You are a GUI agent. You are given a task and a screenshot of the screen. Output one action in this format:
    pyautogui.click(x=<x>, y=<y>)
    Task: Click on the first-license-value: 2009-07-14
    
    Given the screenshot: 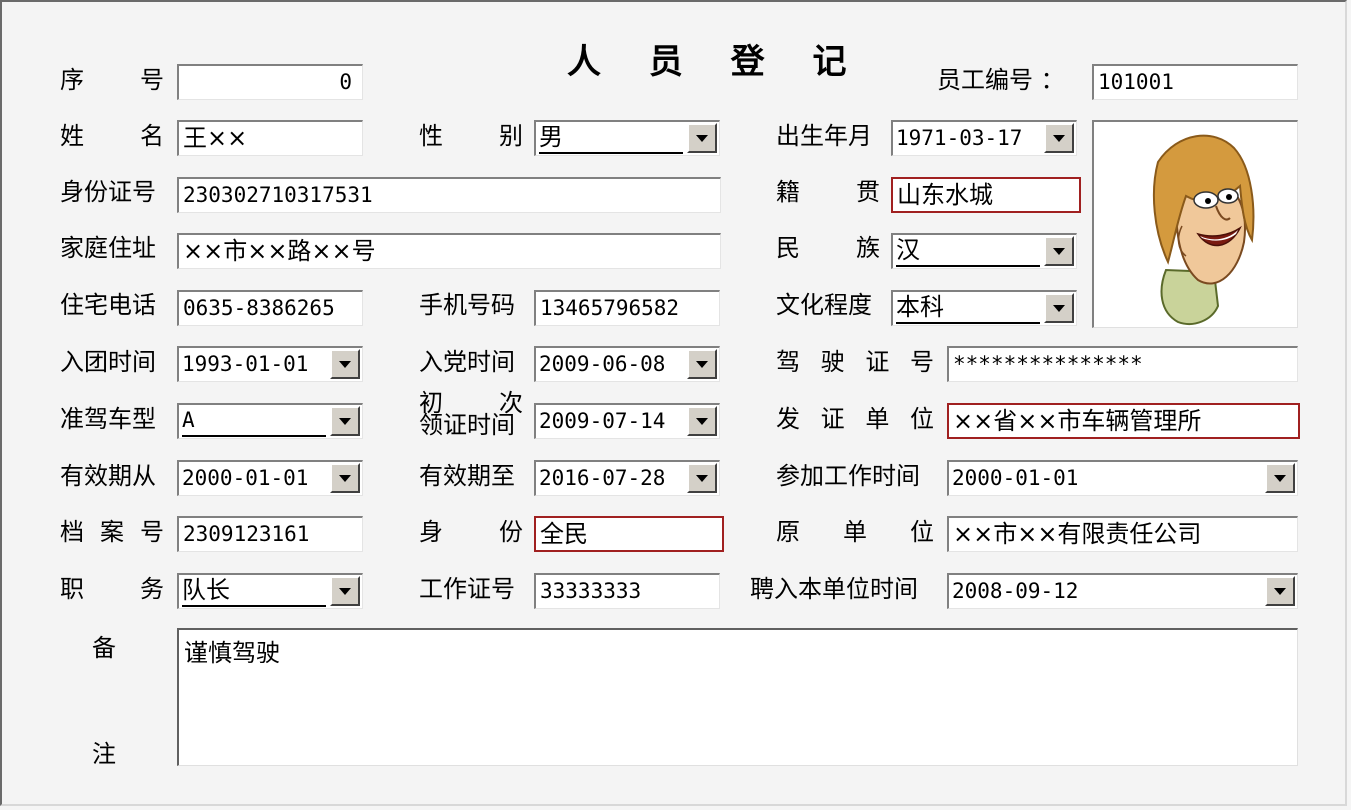 What is the action you would take?
    pyautogui.click(x=602, y=421)
    